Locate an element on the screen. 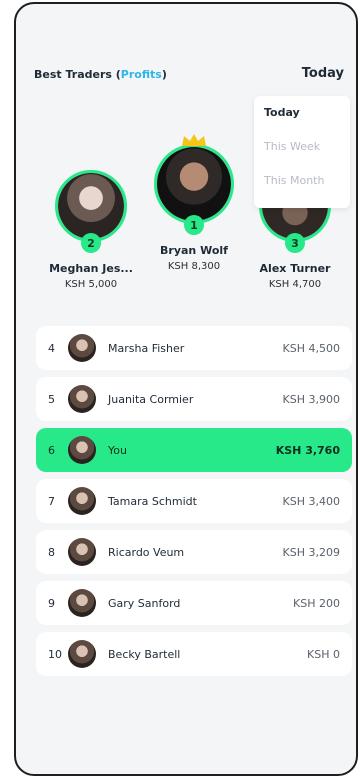 This screenshot has height=780, width=362. podium-second-amount: KSH 5,000 is located at coordinates (91, 284).